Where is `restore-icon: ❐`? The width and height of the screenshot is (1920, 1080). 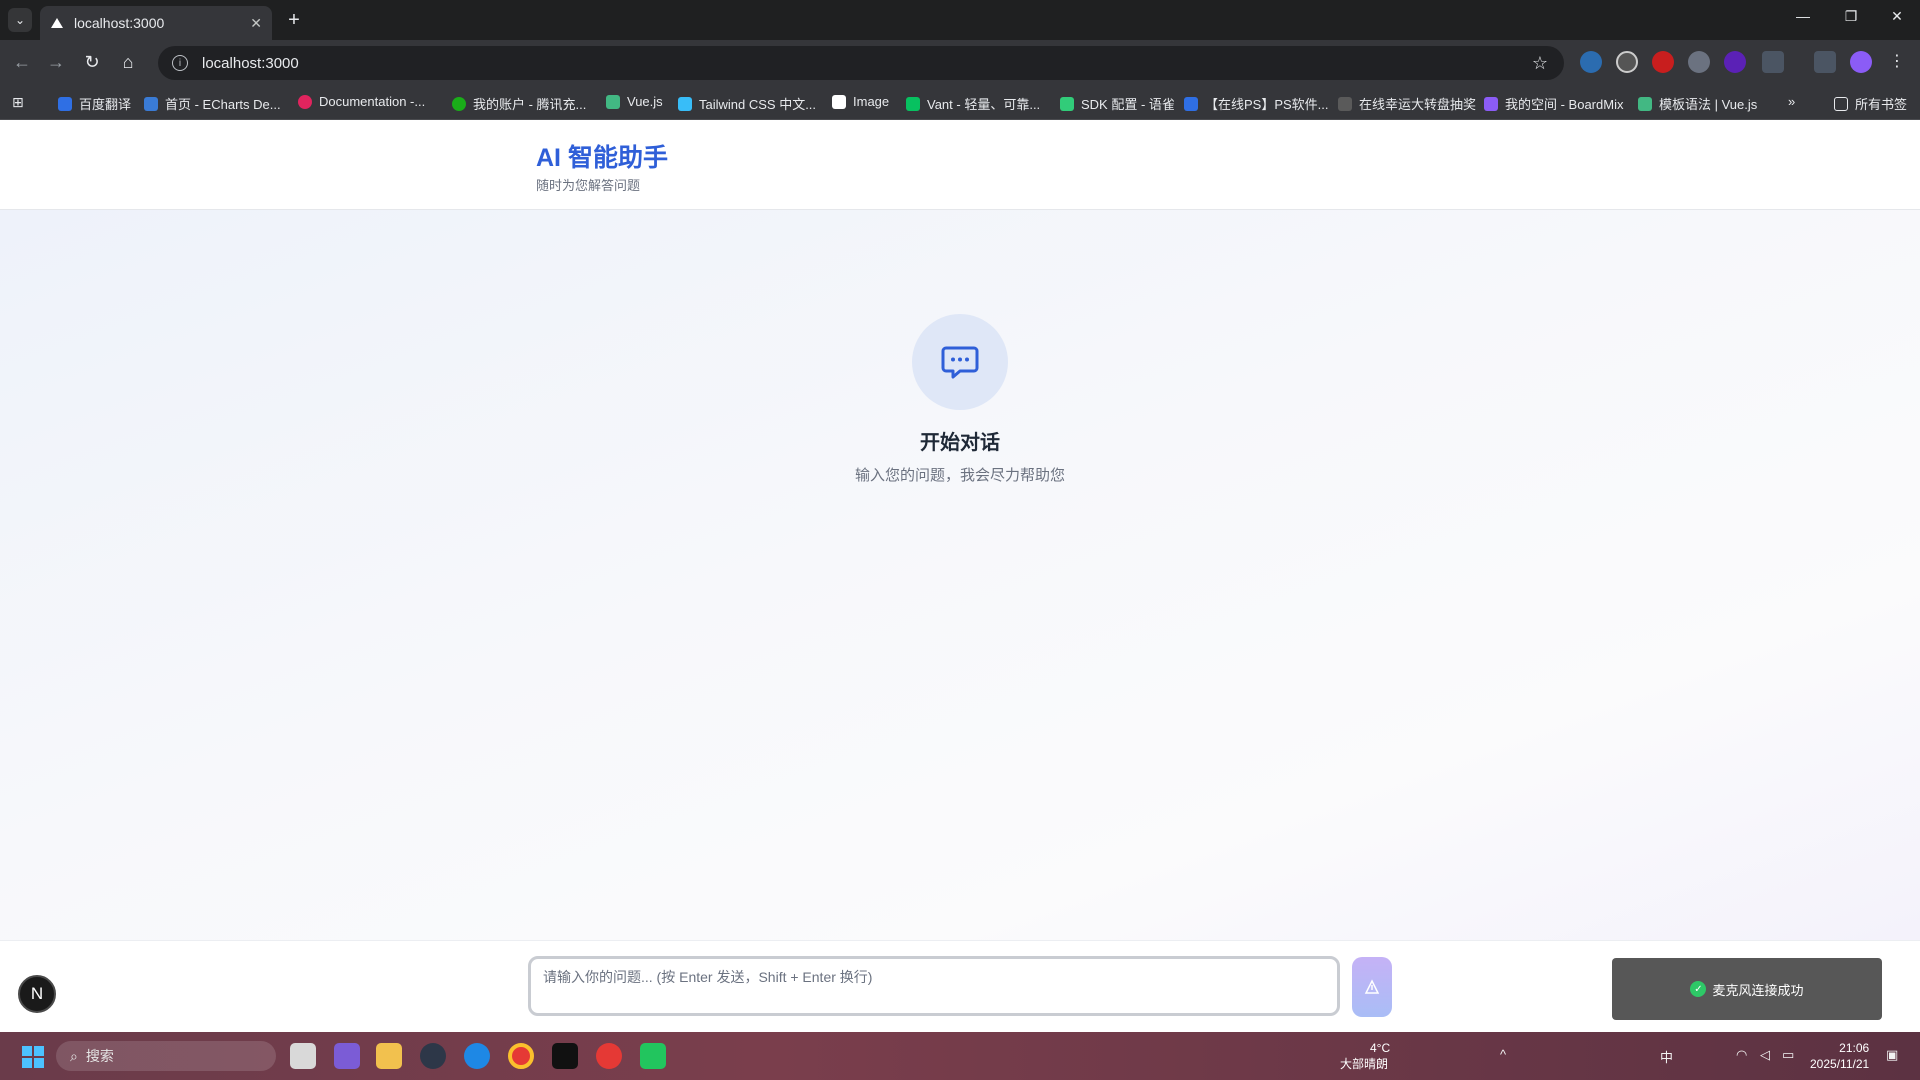
restore-icon: ❐ is located at coordinates (1851, 16).